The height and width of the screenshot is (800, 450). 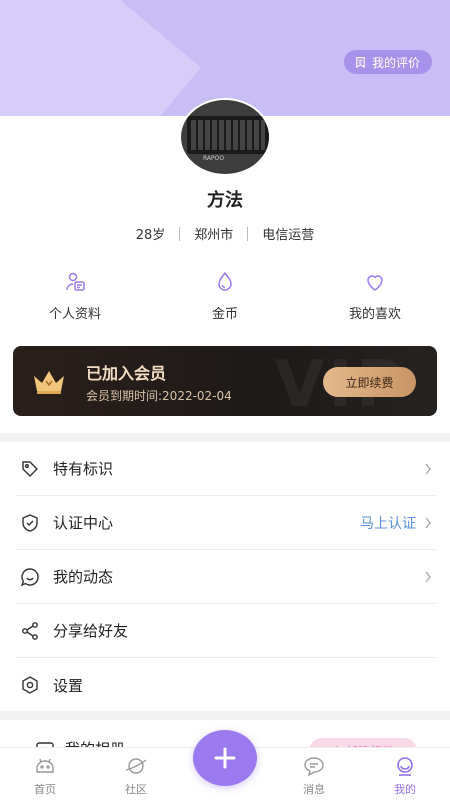 I want to click on plus-icon, so click(x=225, y=758).